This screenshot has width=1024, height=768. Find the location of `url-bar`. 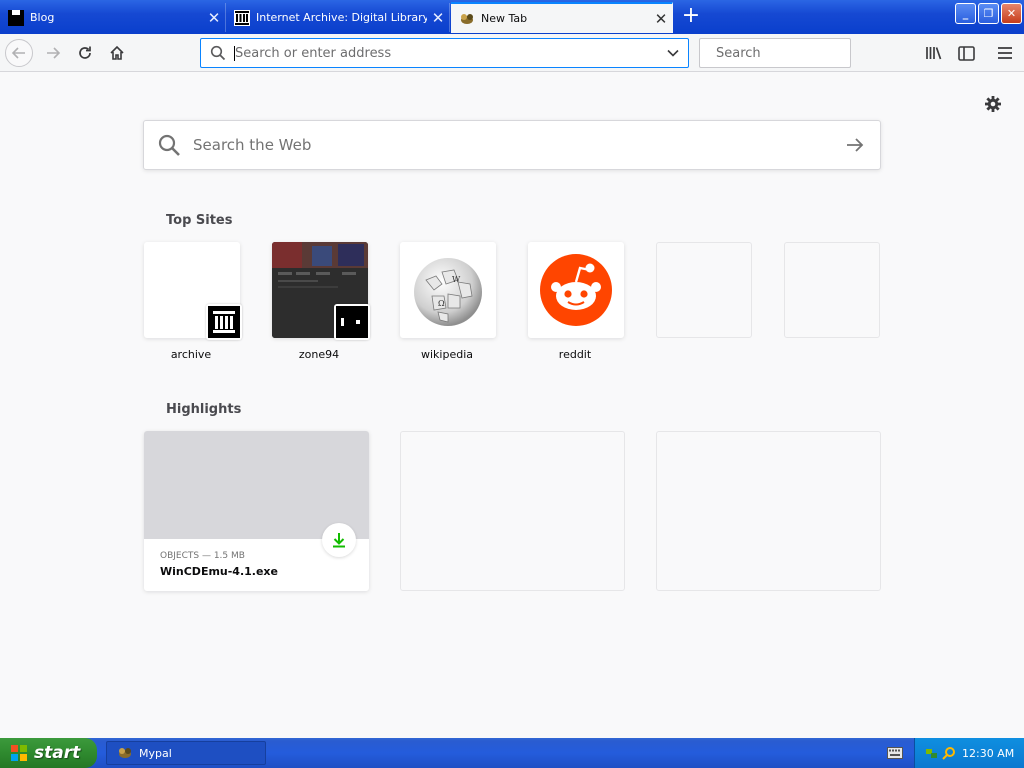

url-bar is located at coordinates (444, 53).